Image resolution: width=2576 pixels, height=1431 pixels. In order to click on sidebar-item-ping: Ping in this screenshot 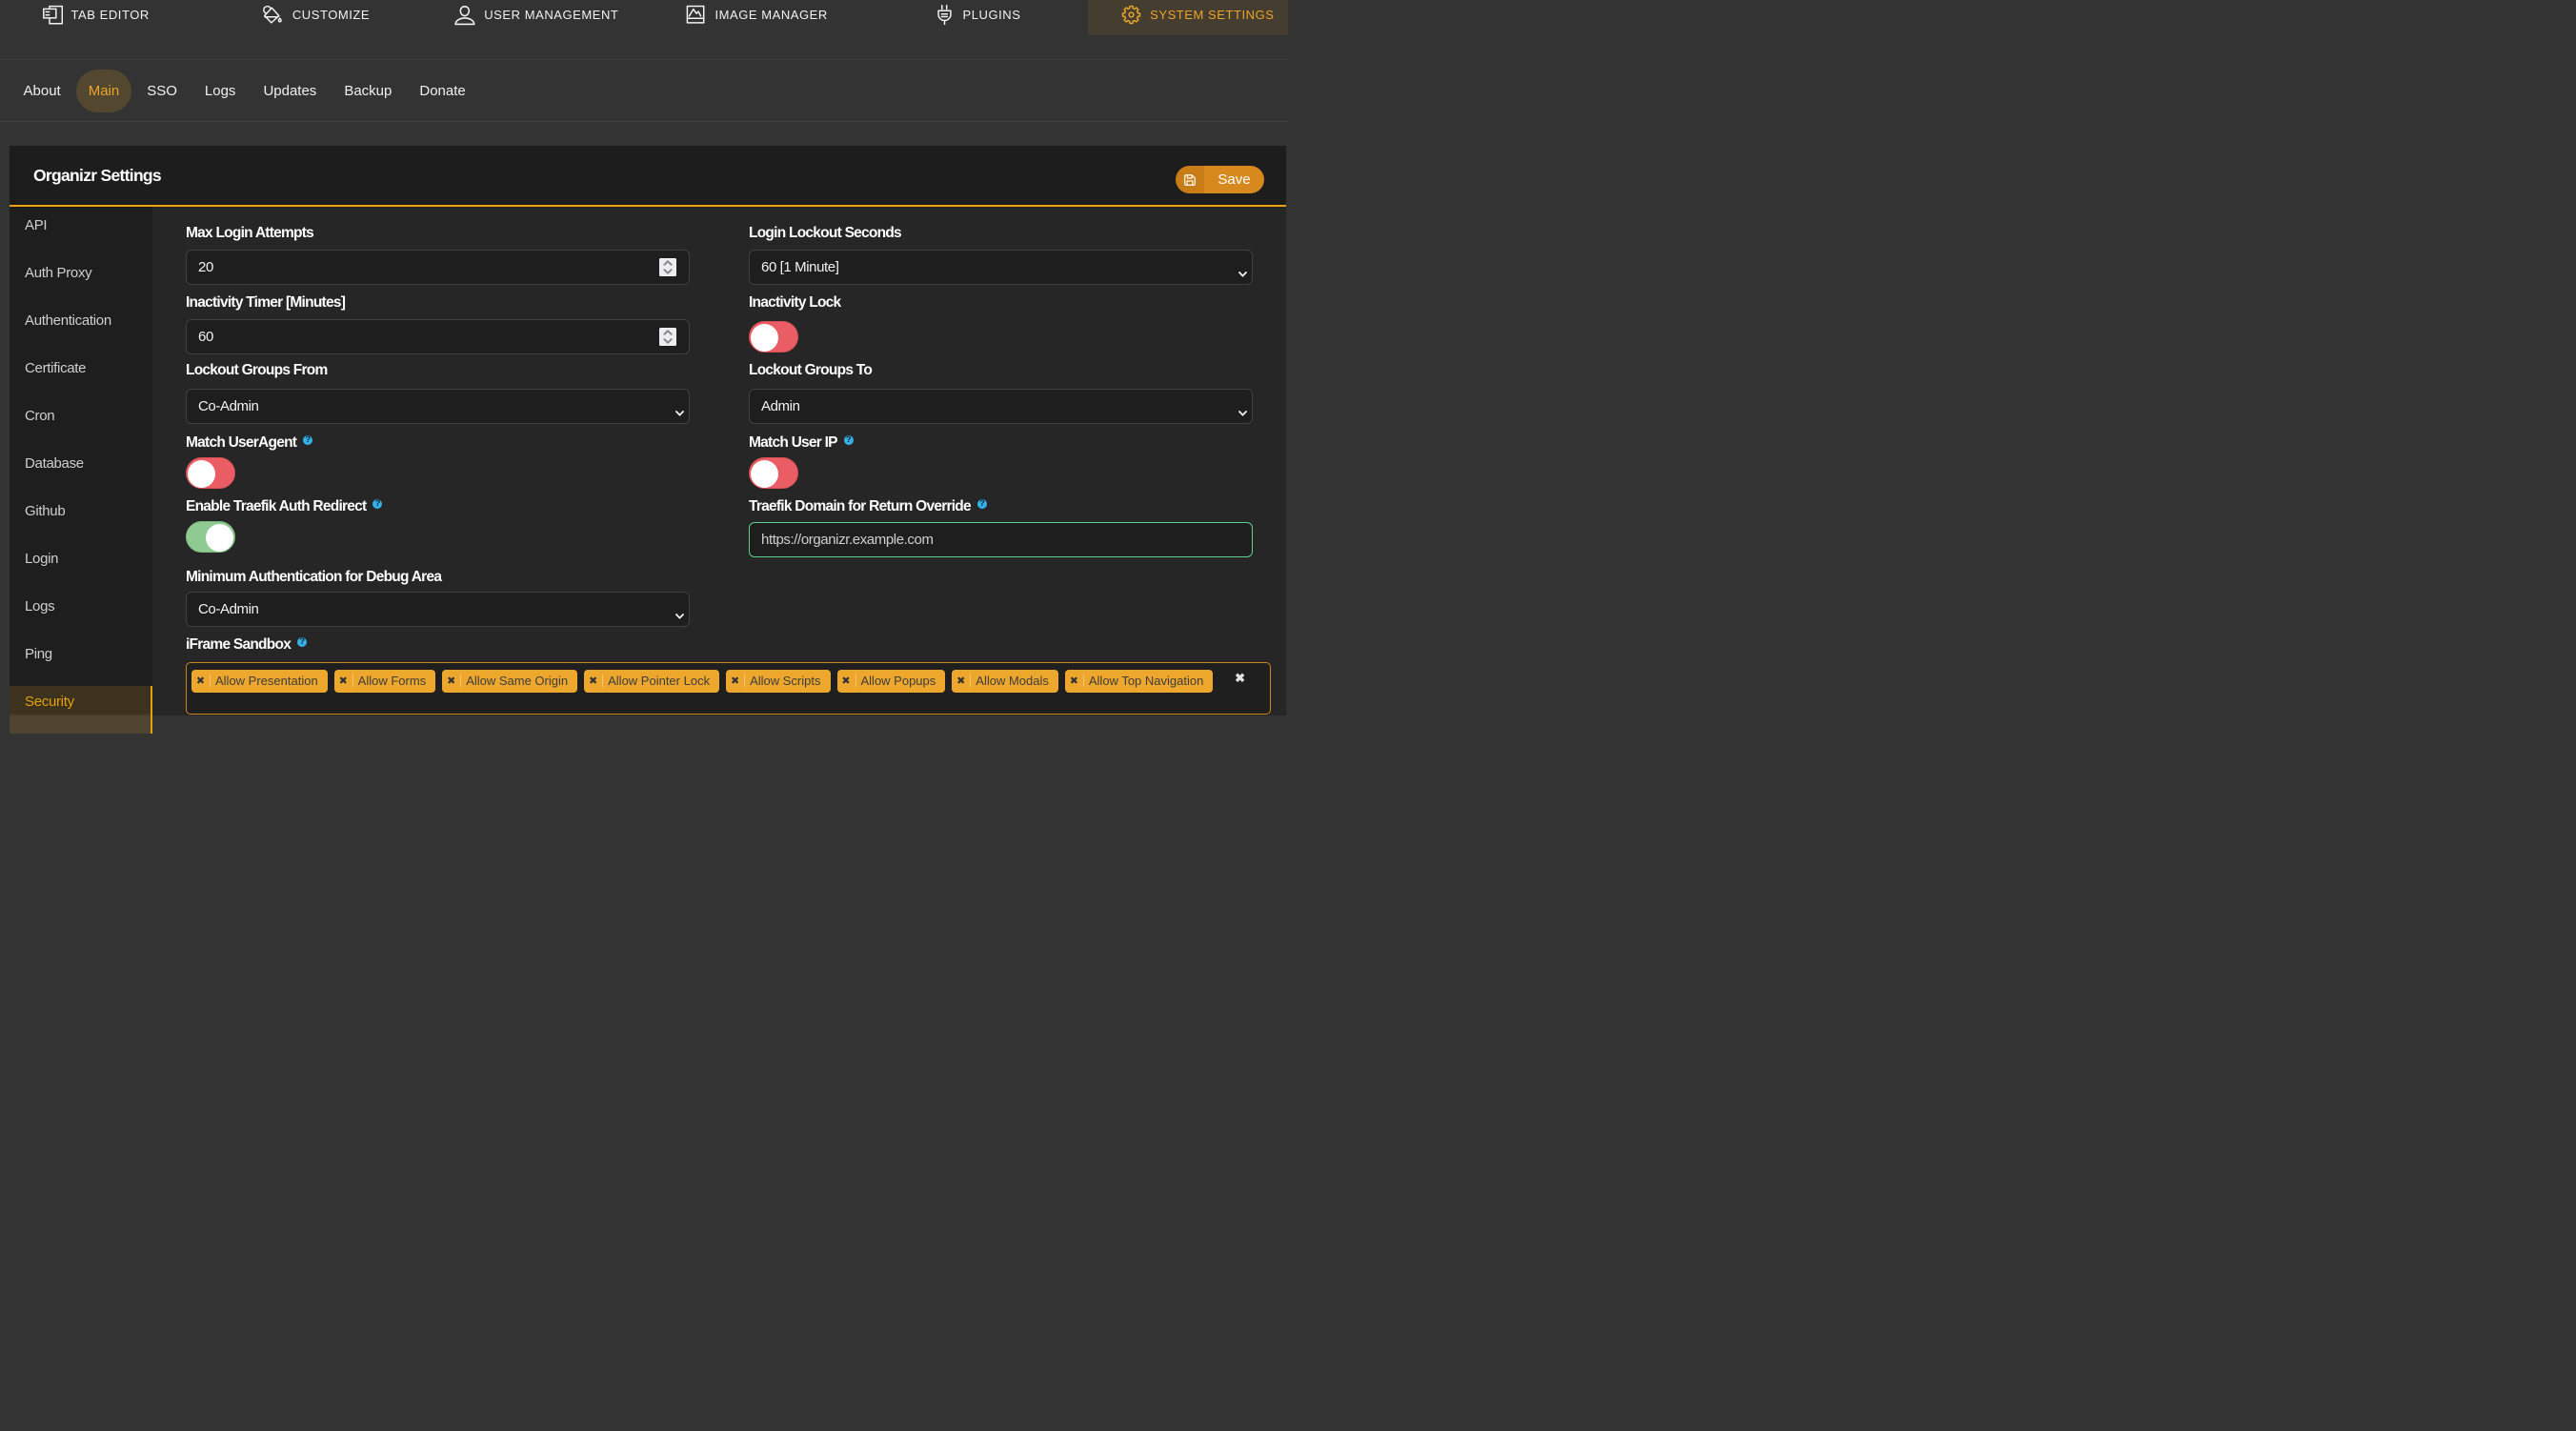, I will do `click(81, 662)`.